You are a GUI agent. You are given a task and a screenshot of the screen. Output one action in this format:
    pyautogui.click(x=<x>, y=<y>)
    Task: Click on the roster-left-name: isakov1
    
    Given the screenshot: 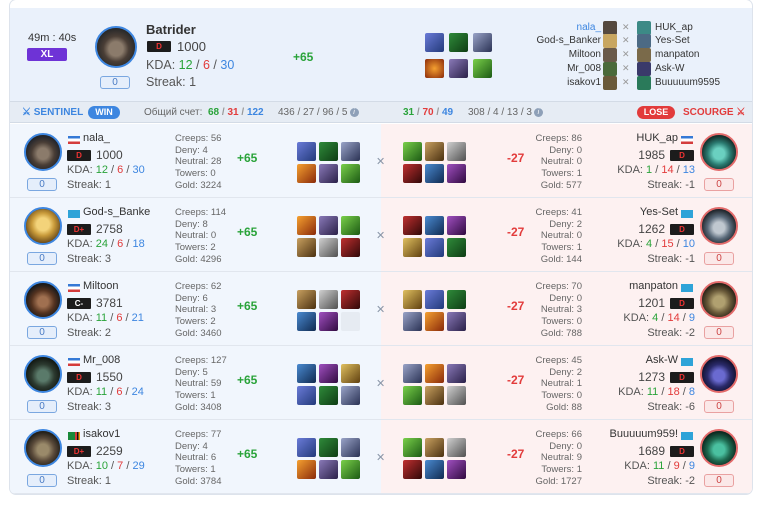 What is the action you would take?
    pyautogui.click(x=584, y=82)
    